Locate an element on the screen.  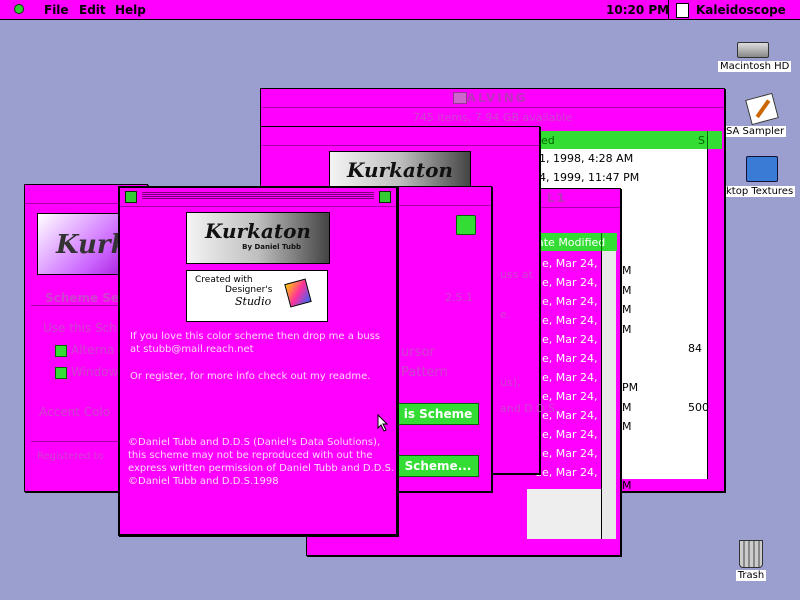
list-blank-area is located at coordinates (564, 514).